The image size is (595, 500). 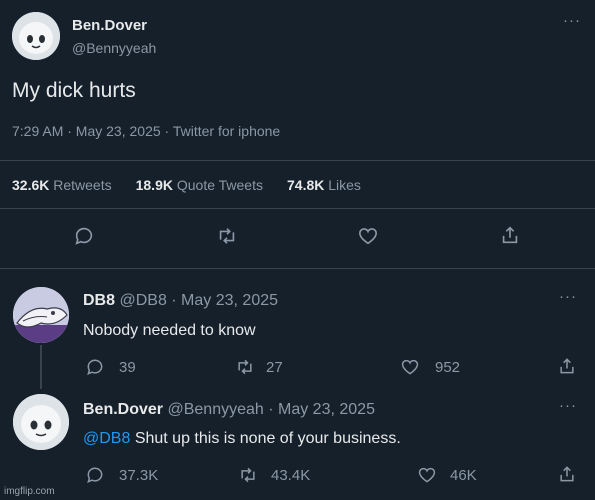 I want to click on reply-handle-date: @DB8 · May 23, 2025, so click(x=198, y=300).